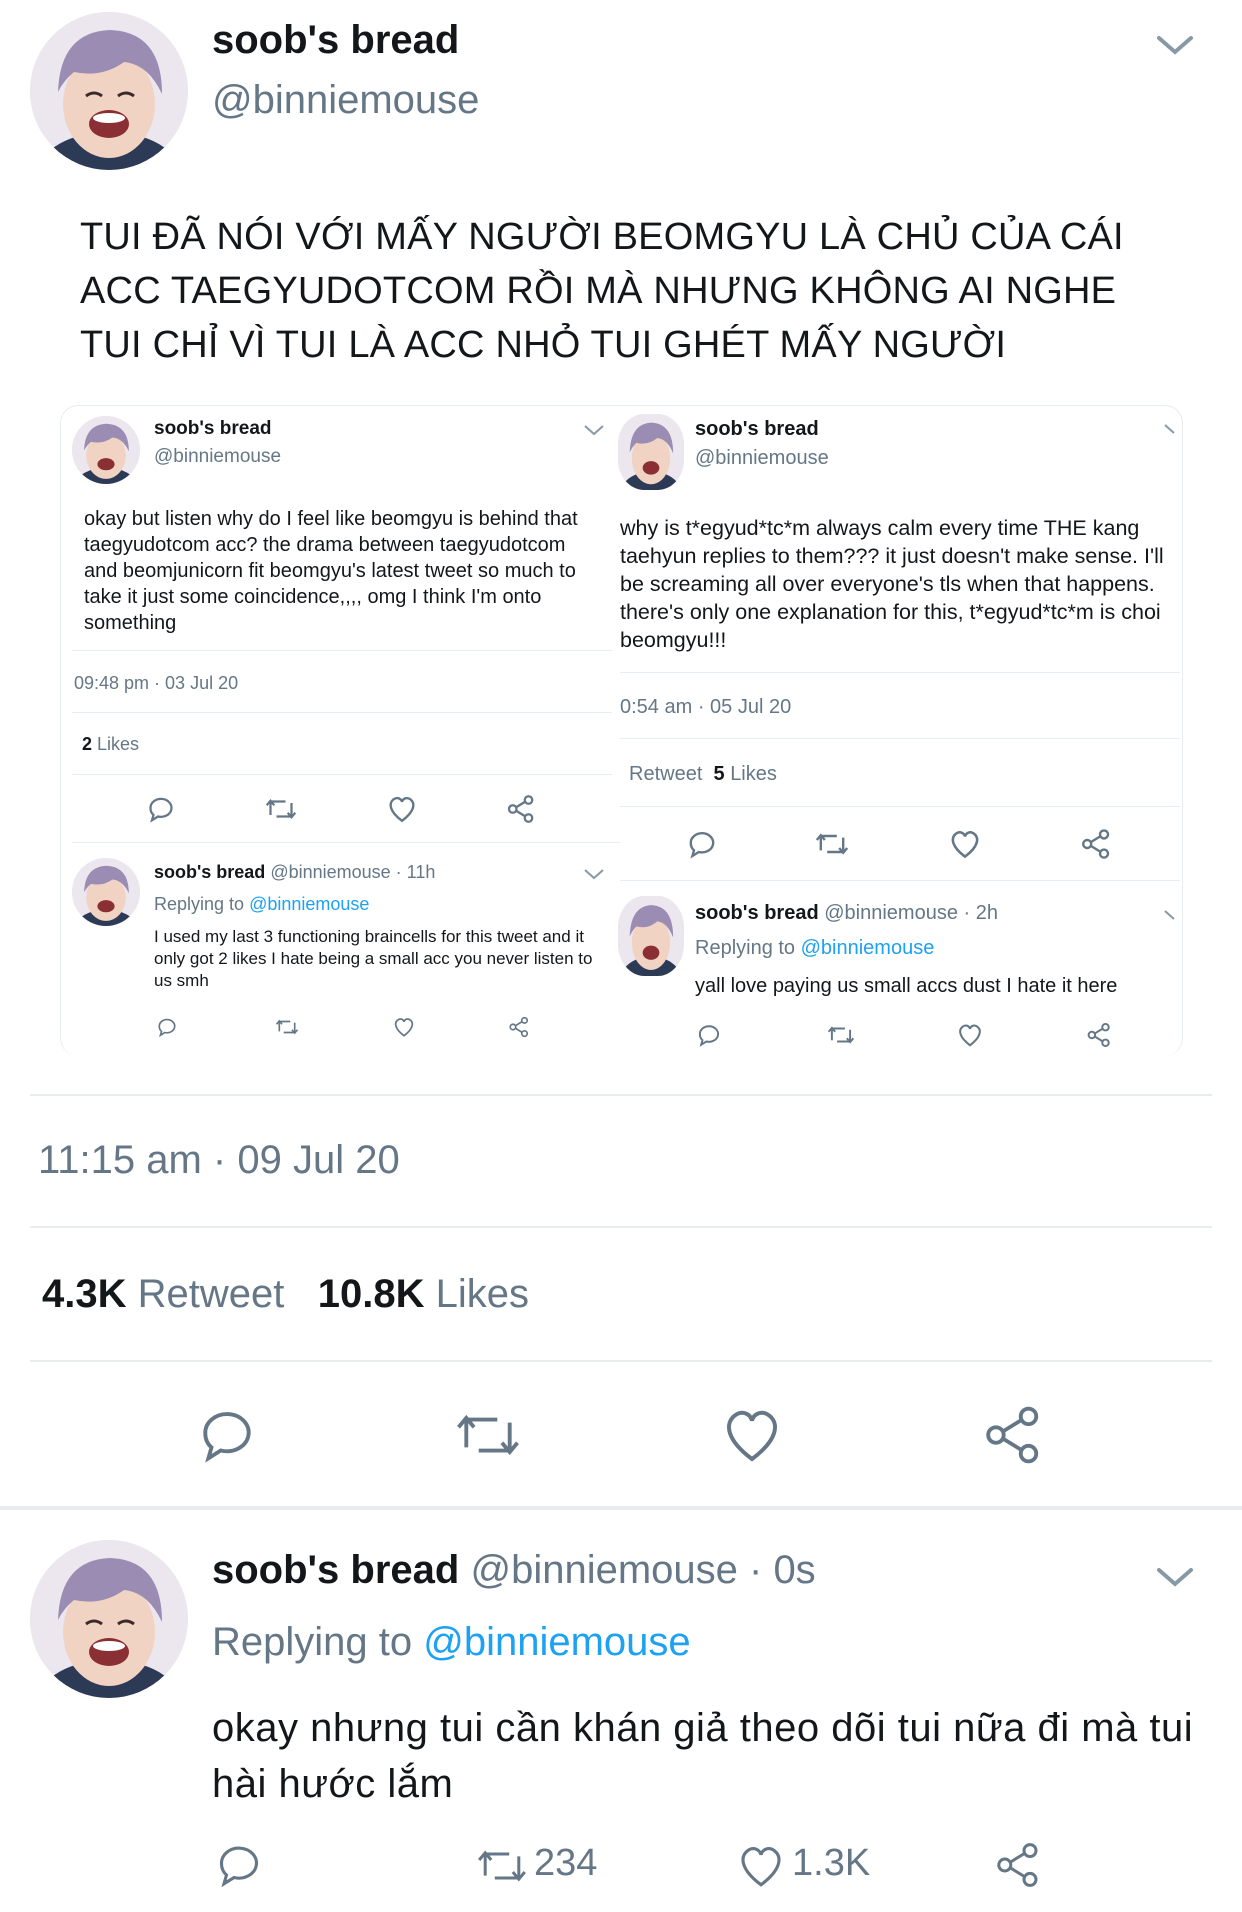 Image resolution: width=1242 pixels, height=1912 pixels. Describe the element at coordinates (219, 1160) in the screenshot. I see `timestamp: 11:15 am · 09 Jul 20` at that location.